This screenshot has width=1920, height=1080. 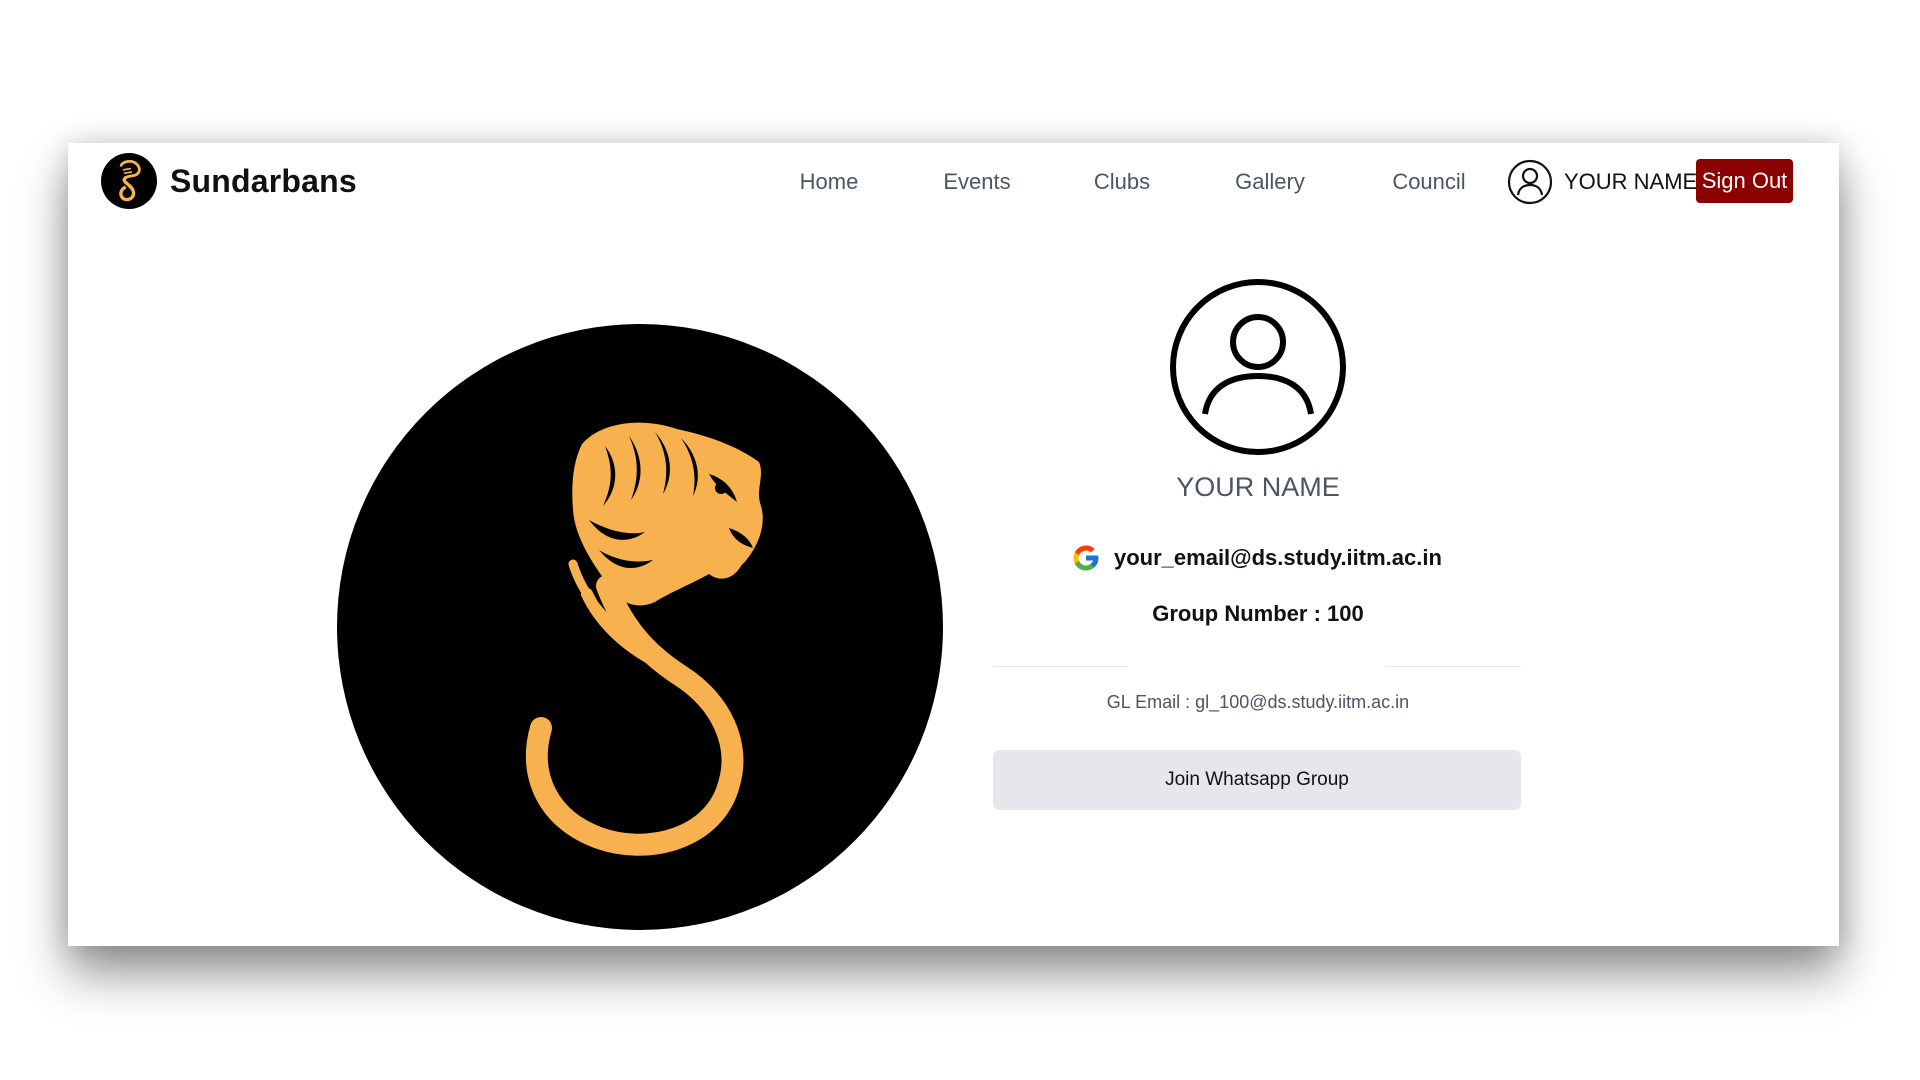 I want to click on profile-name: YOUR NAME, so click(x=1258, y=487).